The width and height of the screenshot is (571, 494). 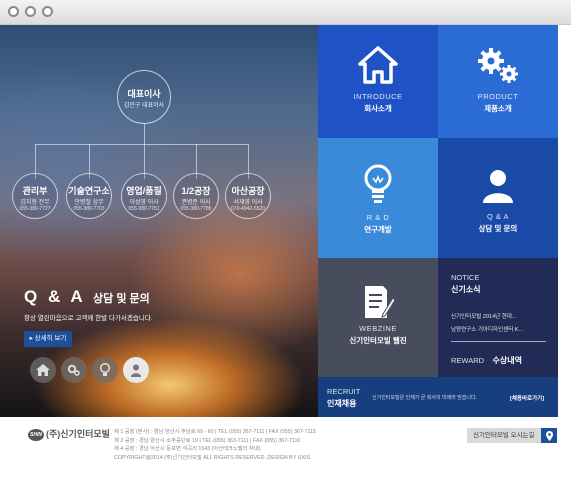 I want to click on gear-icon, so click(x=74, y=370).